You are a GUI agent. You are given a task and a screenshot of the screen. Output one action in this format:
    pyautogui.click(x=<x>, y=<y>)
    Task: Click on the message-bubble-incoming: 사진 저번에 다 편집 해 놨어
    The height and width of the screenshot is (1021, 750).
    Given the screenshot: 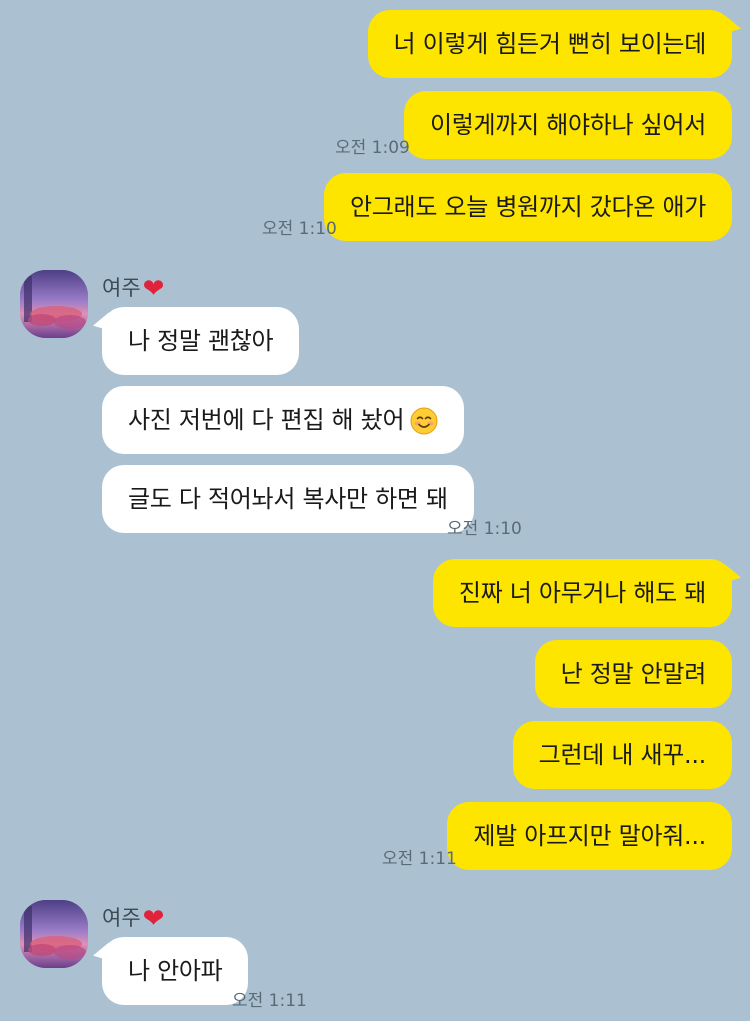 What is the action you would take?
    pyautogui.click(x=283, y=420)
    